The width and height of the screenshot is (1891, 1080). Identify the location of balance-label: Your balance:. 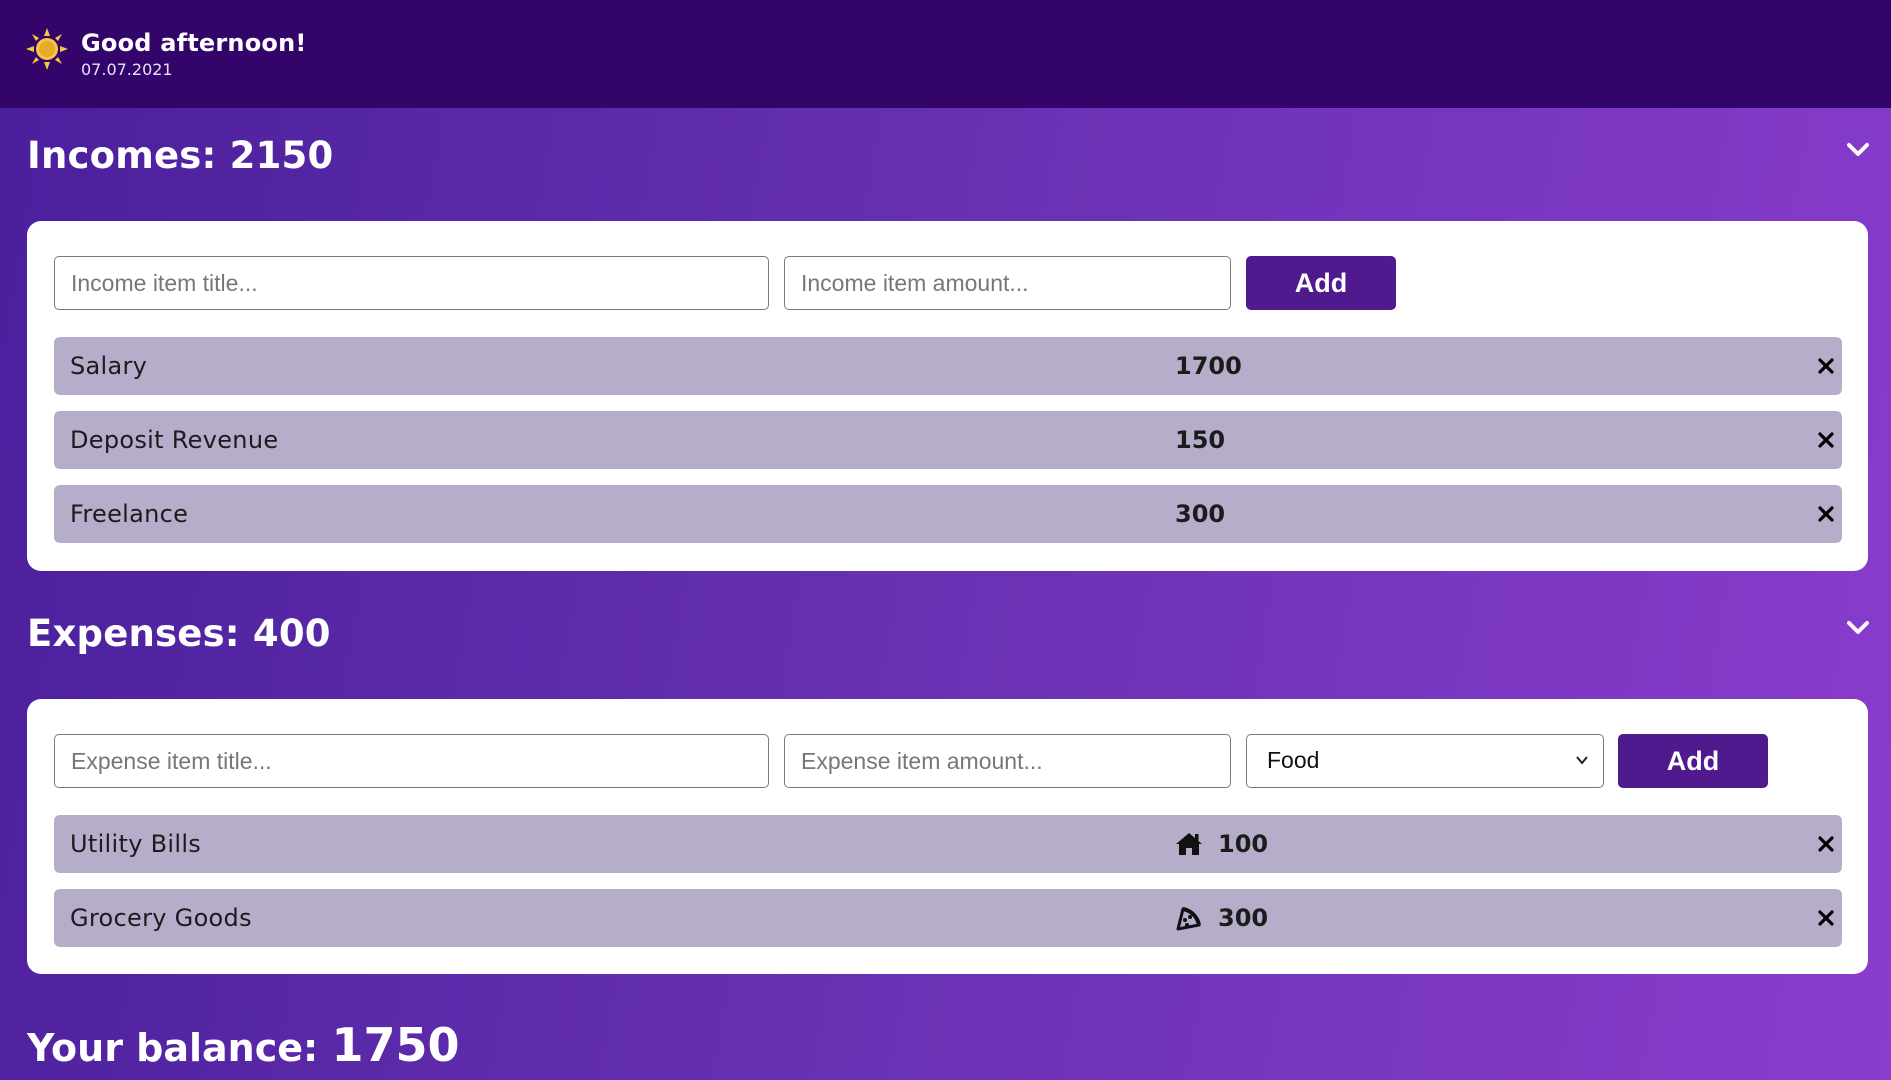
(173, 1048).